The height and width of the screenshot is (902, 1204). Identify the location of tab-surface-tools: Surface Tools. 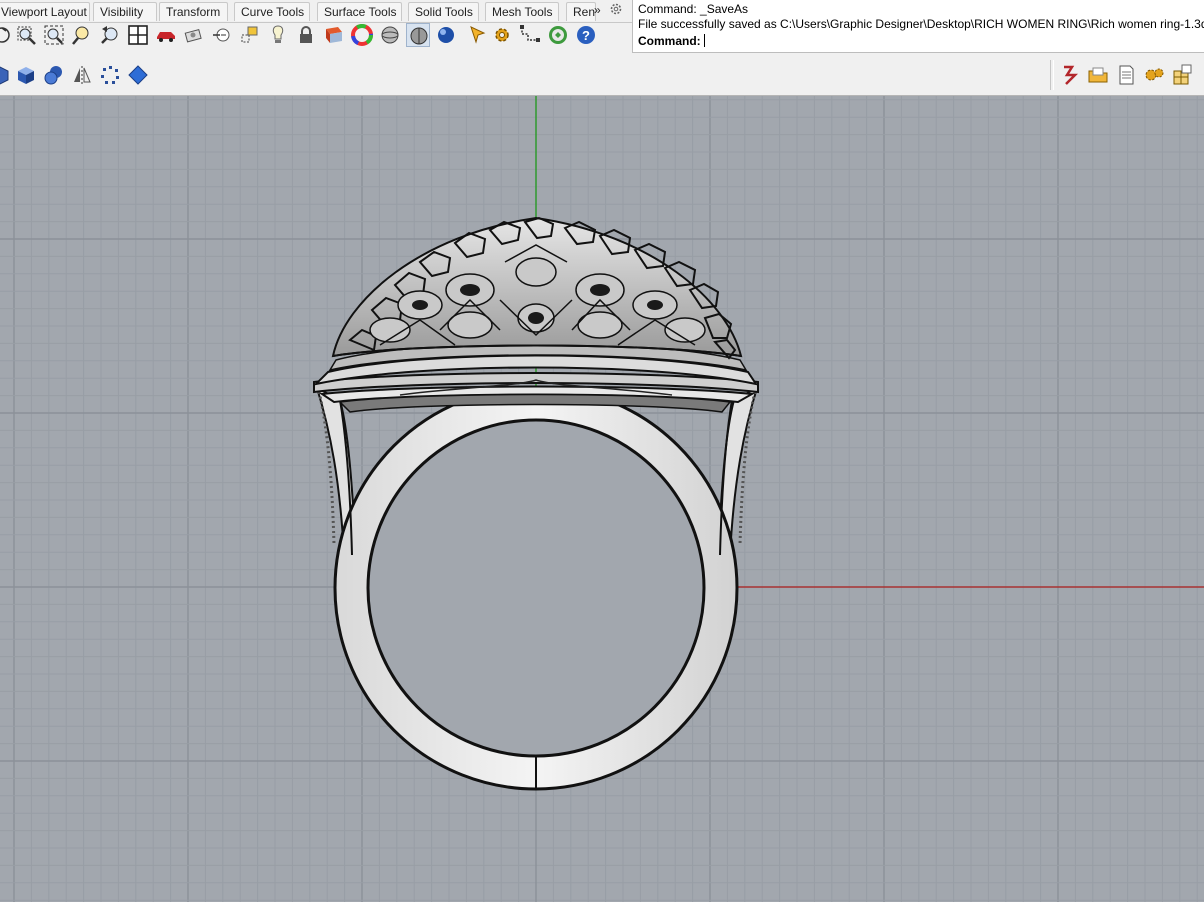
(359, 11).